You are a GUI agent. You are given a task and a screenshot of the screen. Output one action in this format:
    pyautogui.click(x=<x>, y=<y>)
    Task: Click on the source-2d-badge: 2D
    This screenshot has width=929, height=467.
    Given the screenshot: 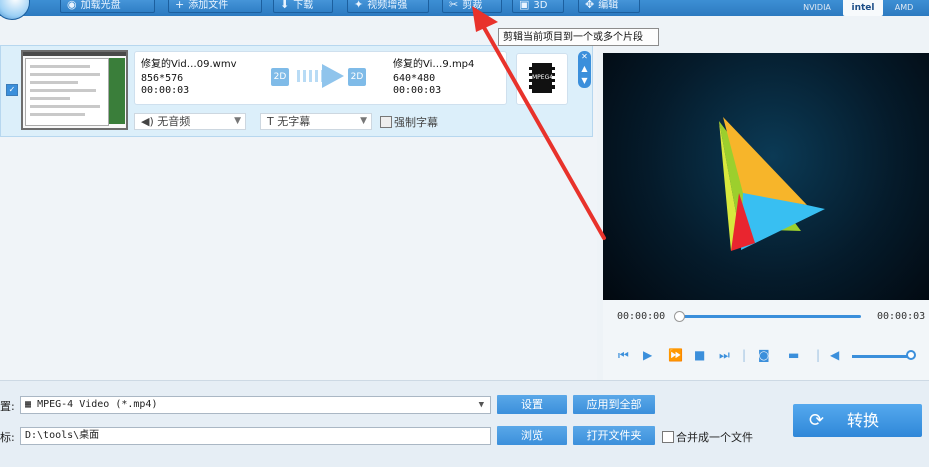 What is the action you would take?
    pyautogui.click(x=280, y=77)
    